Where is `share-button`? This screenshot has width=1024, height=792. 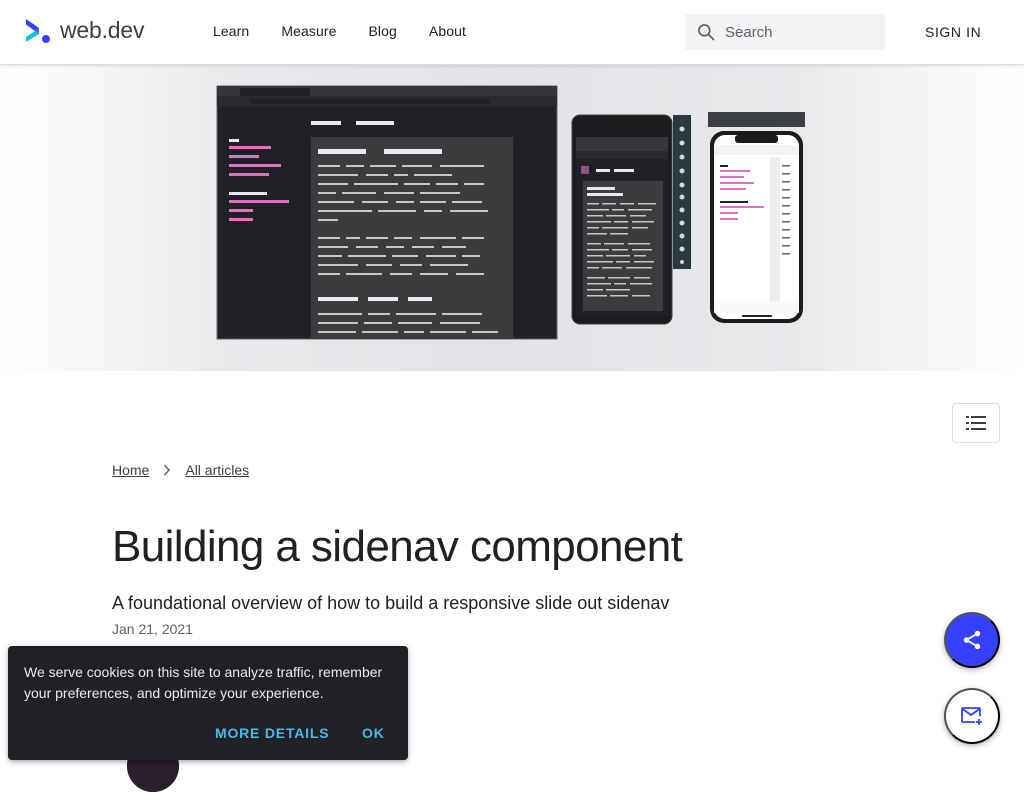
share-button is located at coordinates (972, 640).